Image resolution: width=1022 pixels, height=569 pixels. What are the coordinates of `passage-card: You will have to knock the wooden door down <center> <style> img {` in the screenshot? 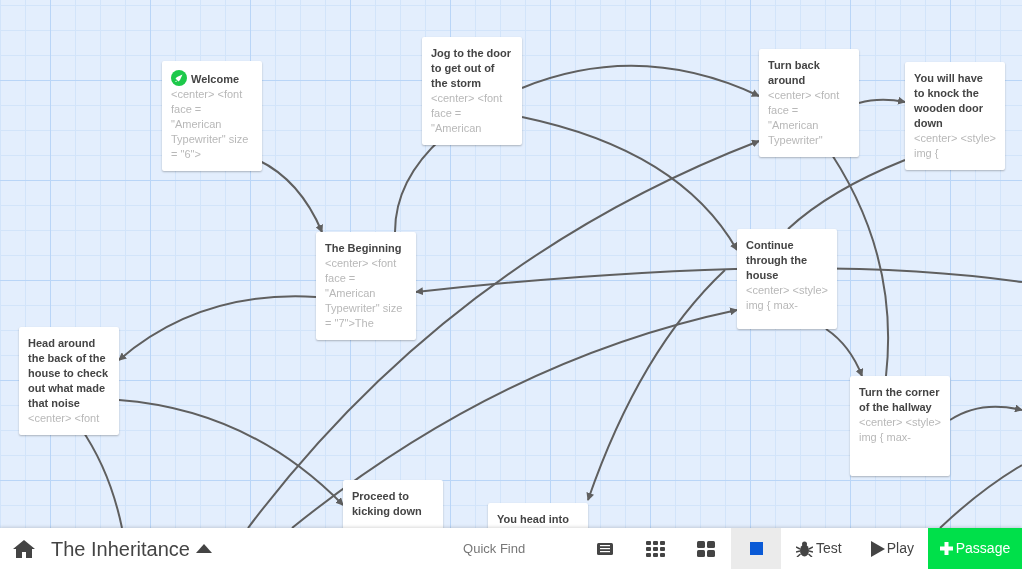 It's located at (955, 116).